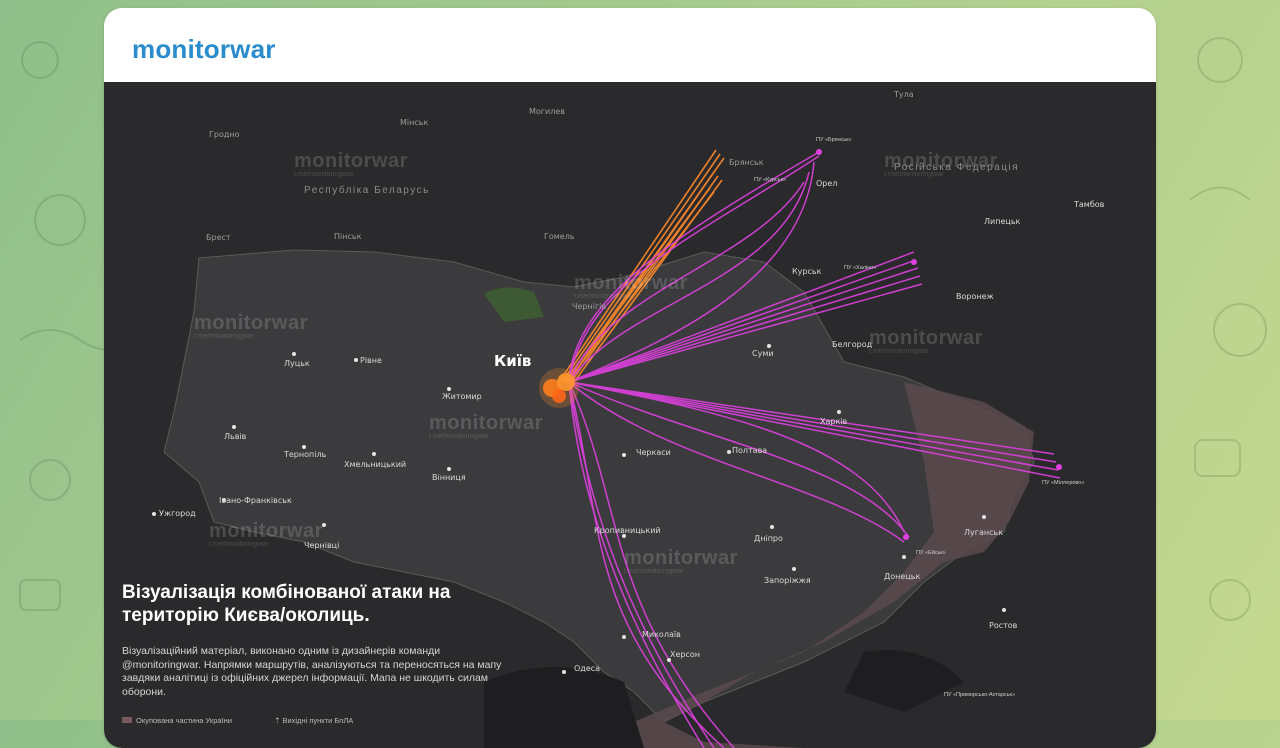  Describe the element at coordinates (224, 134) in the screenshot. I see `city-label: Гродно` at that location.